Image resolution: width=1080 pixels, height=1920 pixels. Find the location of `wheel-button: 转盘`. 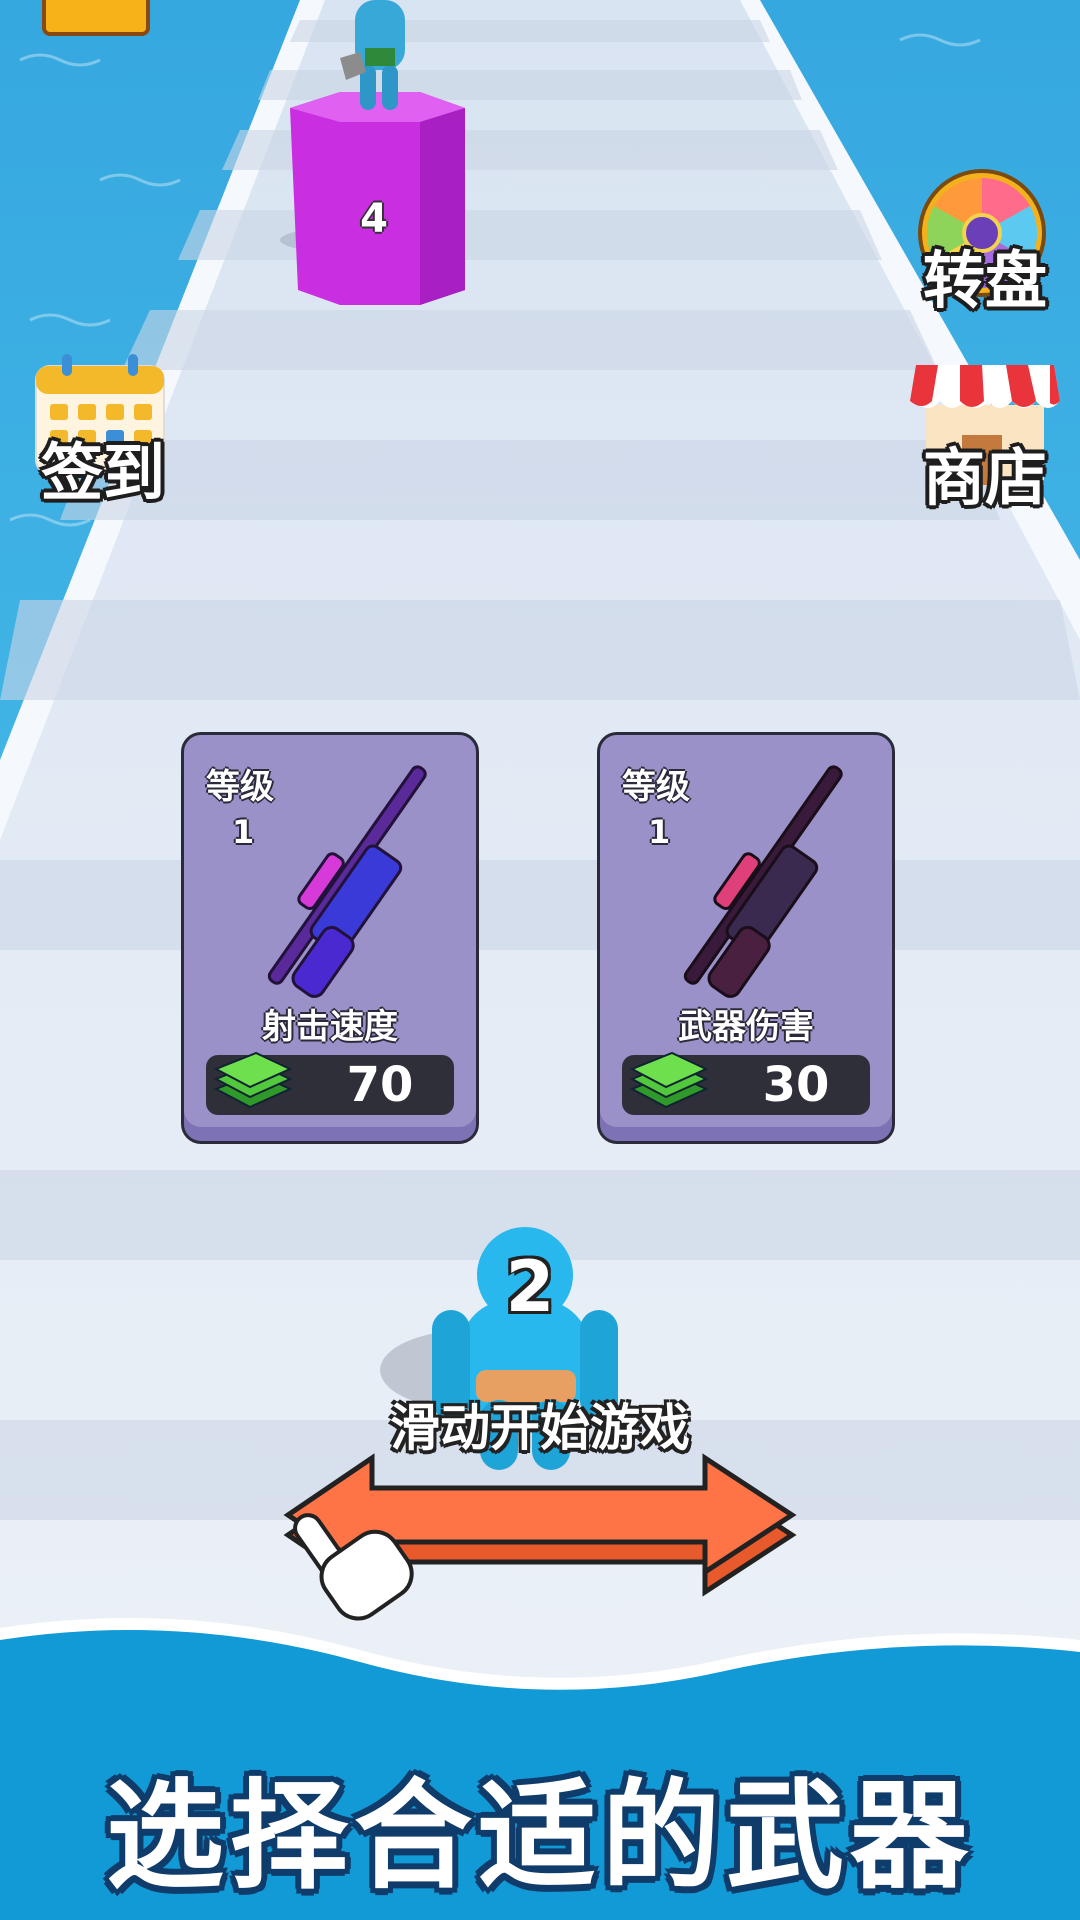

wheel-button: 转盘 is located at coordinates (985, 243).